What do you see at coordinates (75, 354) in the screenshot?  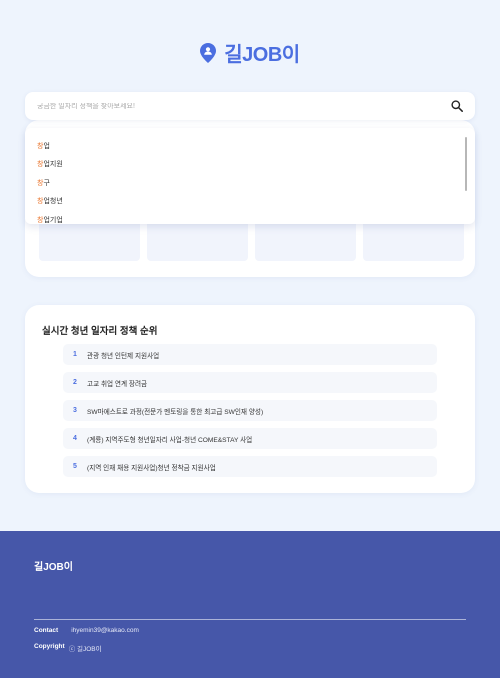 I see `rank-number: 1` at bounding box center [75, 354].